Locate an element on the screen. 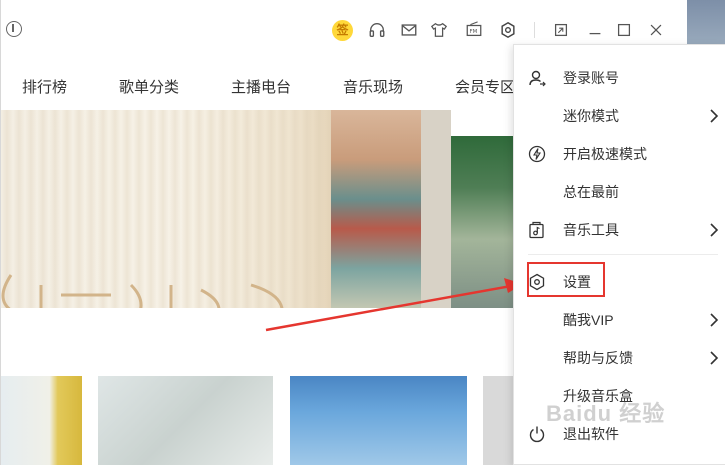  menu-label-help-feedback: 帮助与反馈 is located at coordinates (598, 358).